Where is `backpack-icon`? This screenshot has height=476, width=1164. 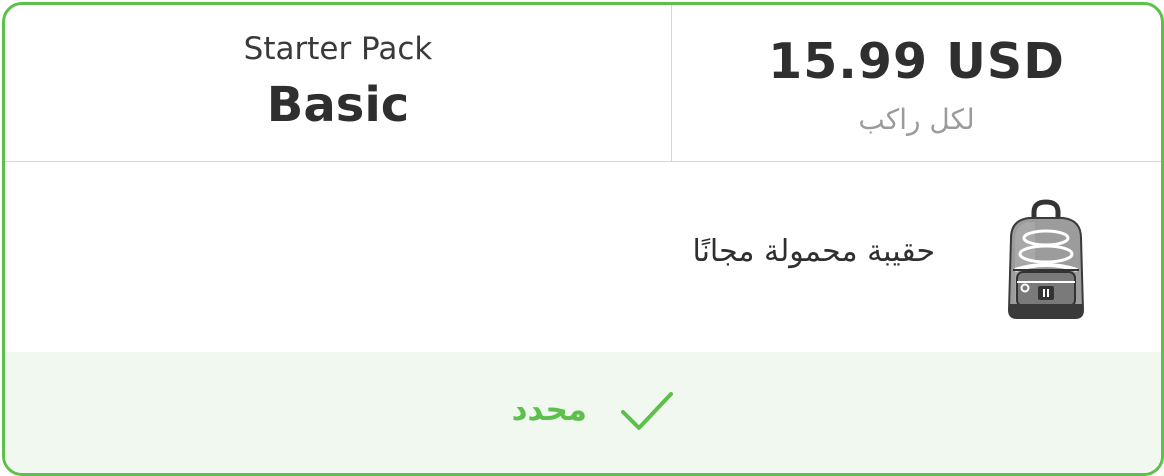
backpack-icon is located at coordinates (1046, 260).